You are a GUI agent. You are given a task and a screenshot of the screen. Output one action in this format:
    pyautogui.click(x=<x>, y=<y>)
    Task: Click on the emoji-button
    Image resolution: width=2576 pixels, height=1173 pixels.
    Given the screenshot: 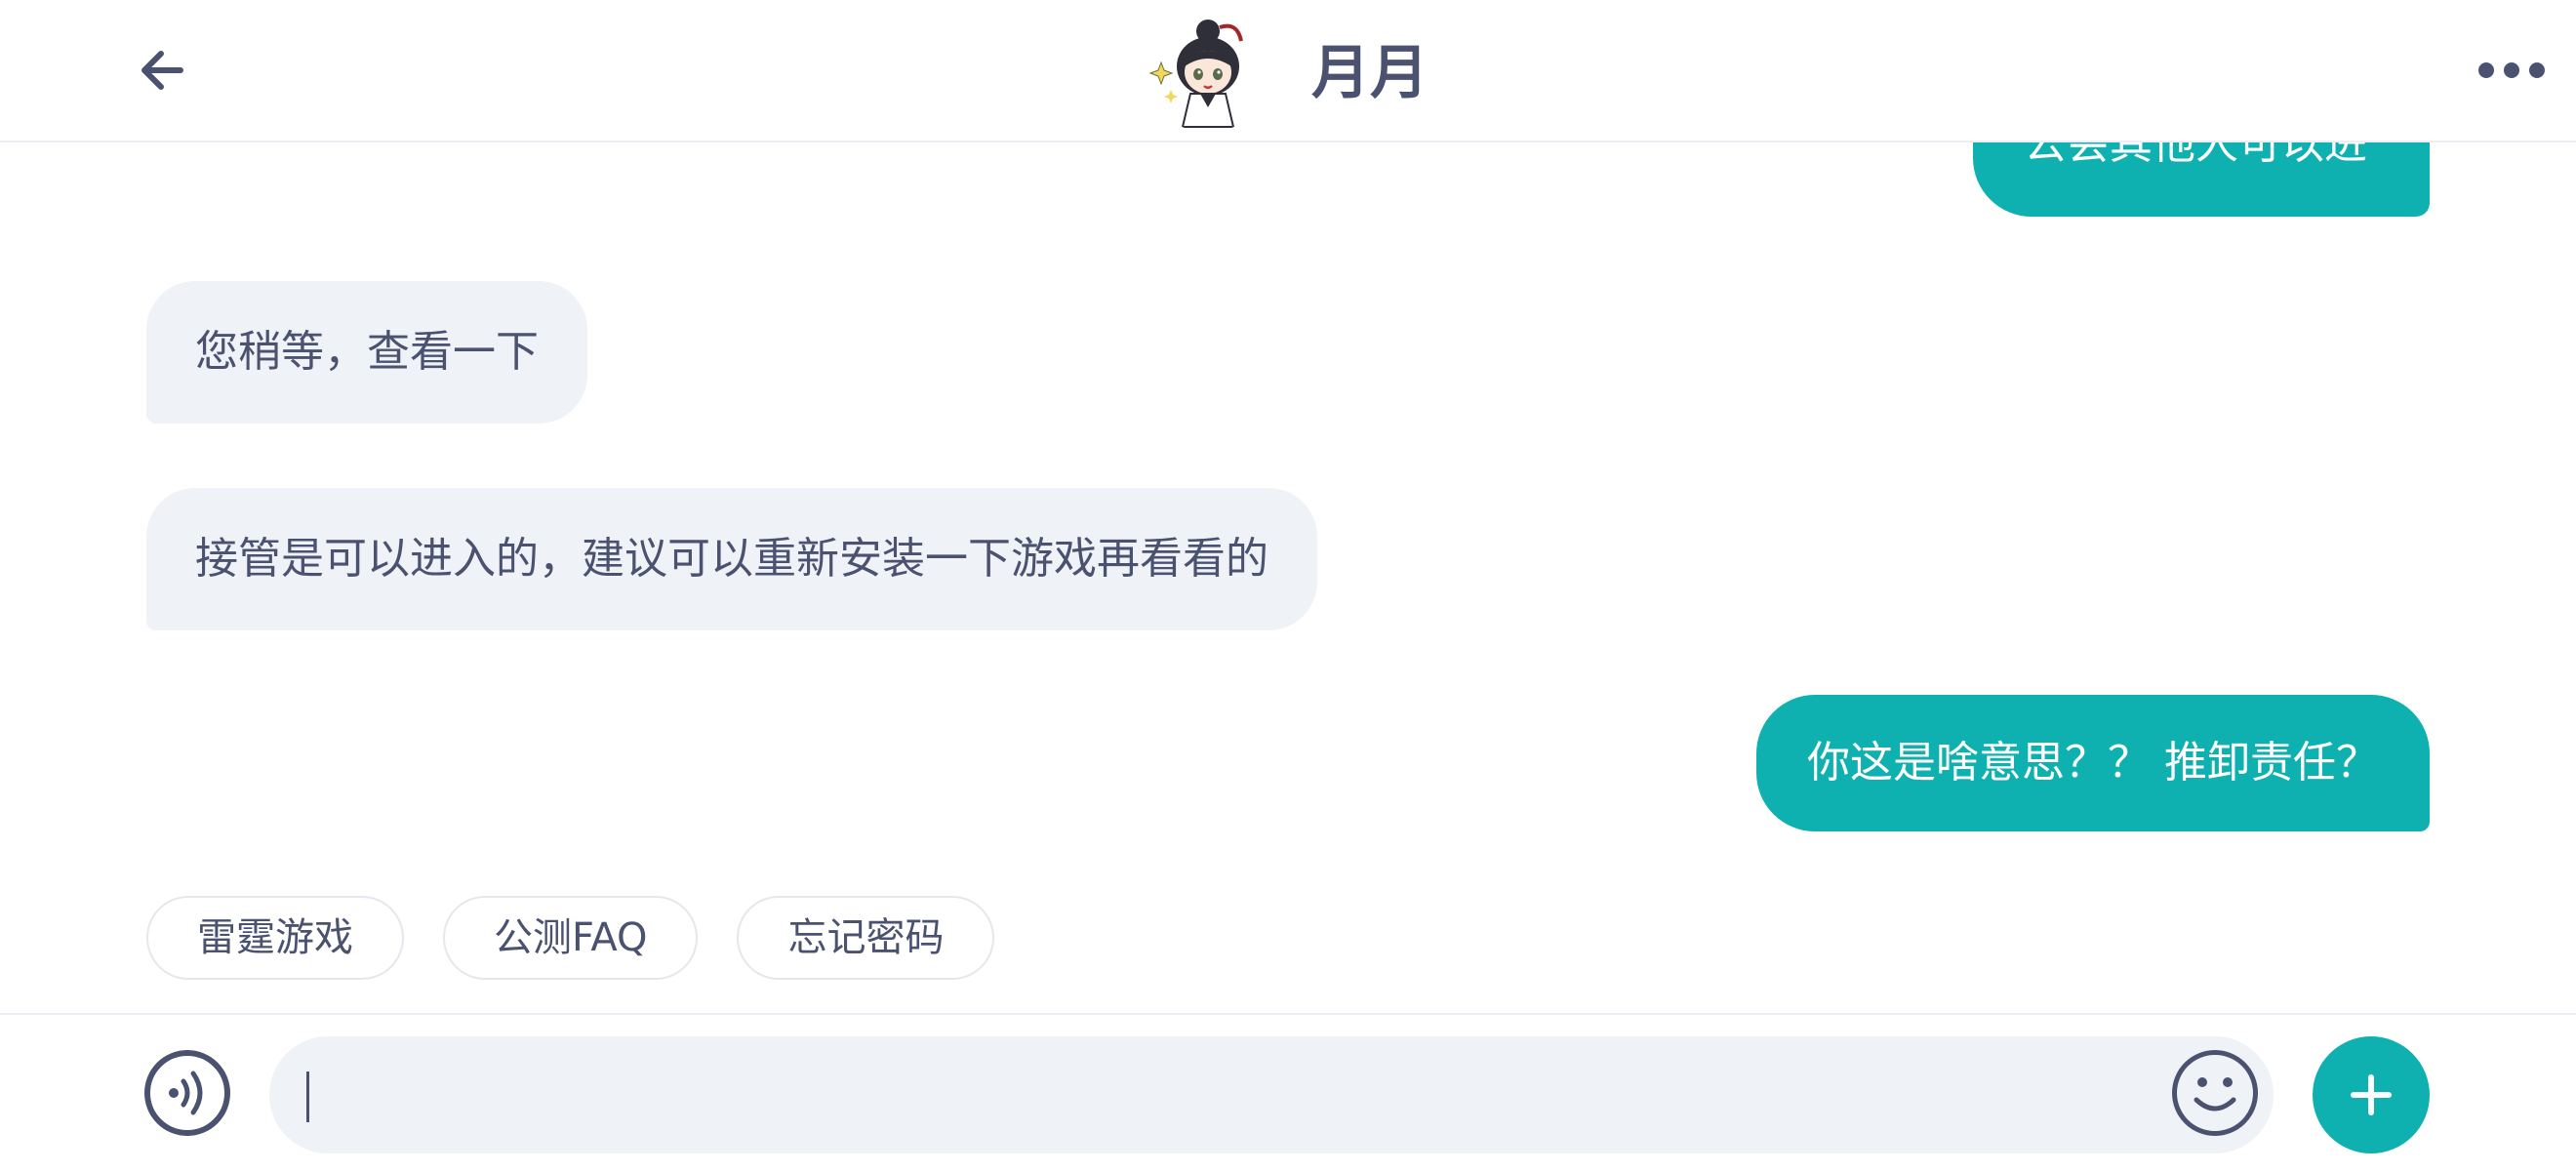 What is the action you would take?
    pyautogui.click(x=2215, y=1093)
    